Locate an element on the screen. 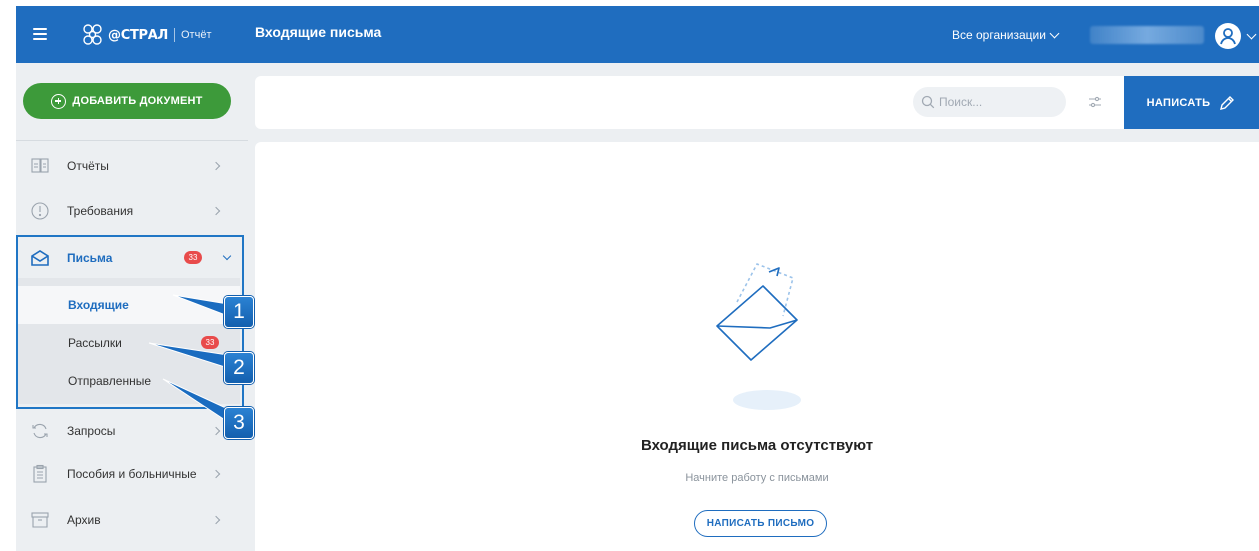  sidebar-item-reports: Отчёты is located at coordinates (128, 166).